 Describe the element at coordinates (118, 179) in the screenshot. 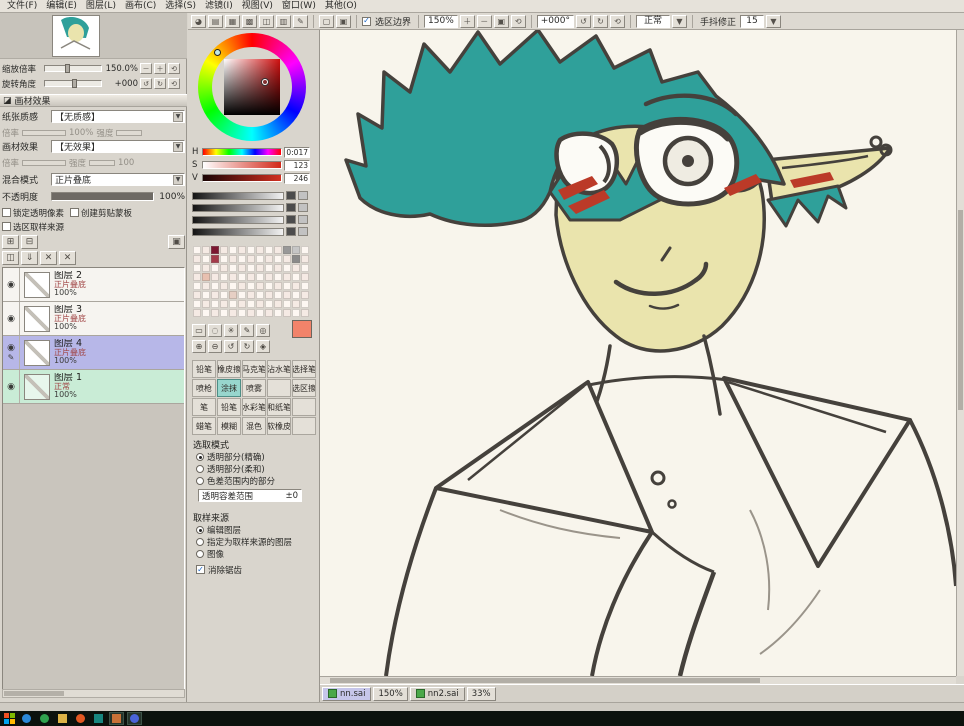

I see `blend-mode-select: 正片叠底 ▼` at that location.